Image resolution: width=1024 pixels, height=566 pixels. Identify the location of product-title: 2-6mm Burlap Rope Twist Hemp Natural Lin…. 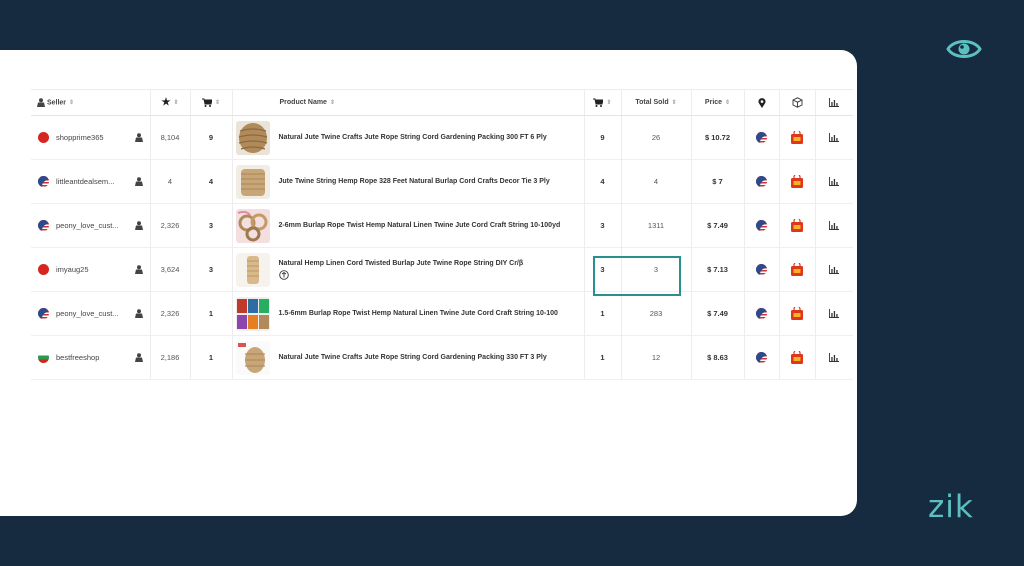
(420, 225).